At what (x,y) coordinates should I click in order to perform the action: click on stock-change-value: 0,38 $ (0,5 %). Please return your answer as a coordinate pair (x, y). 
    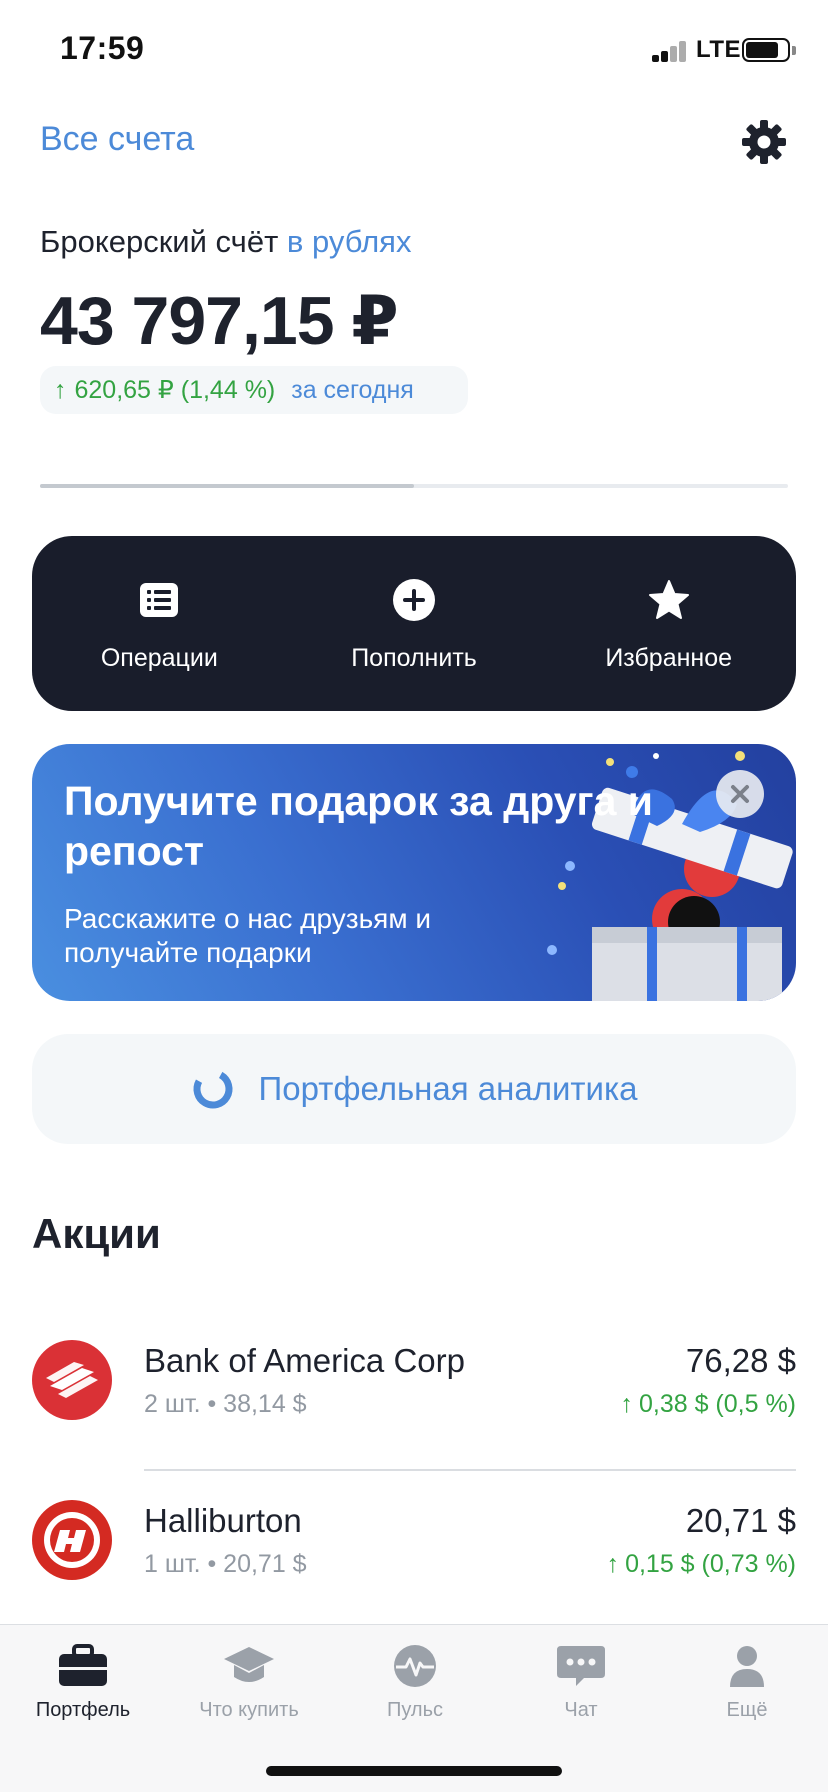
    Looking at the image, I should click on (717, 1404).